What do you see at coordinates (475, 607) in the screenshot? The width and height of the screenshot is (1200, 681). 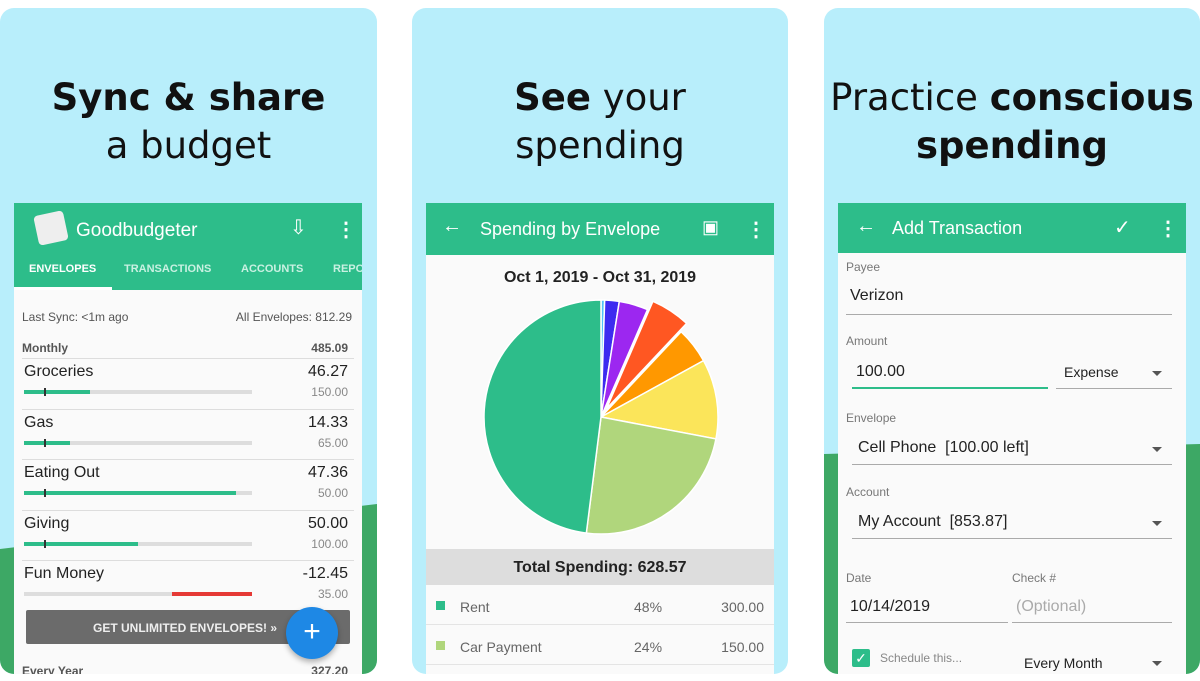 I see `legend-name: Rent` at bounding box center [475, 607].